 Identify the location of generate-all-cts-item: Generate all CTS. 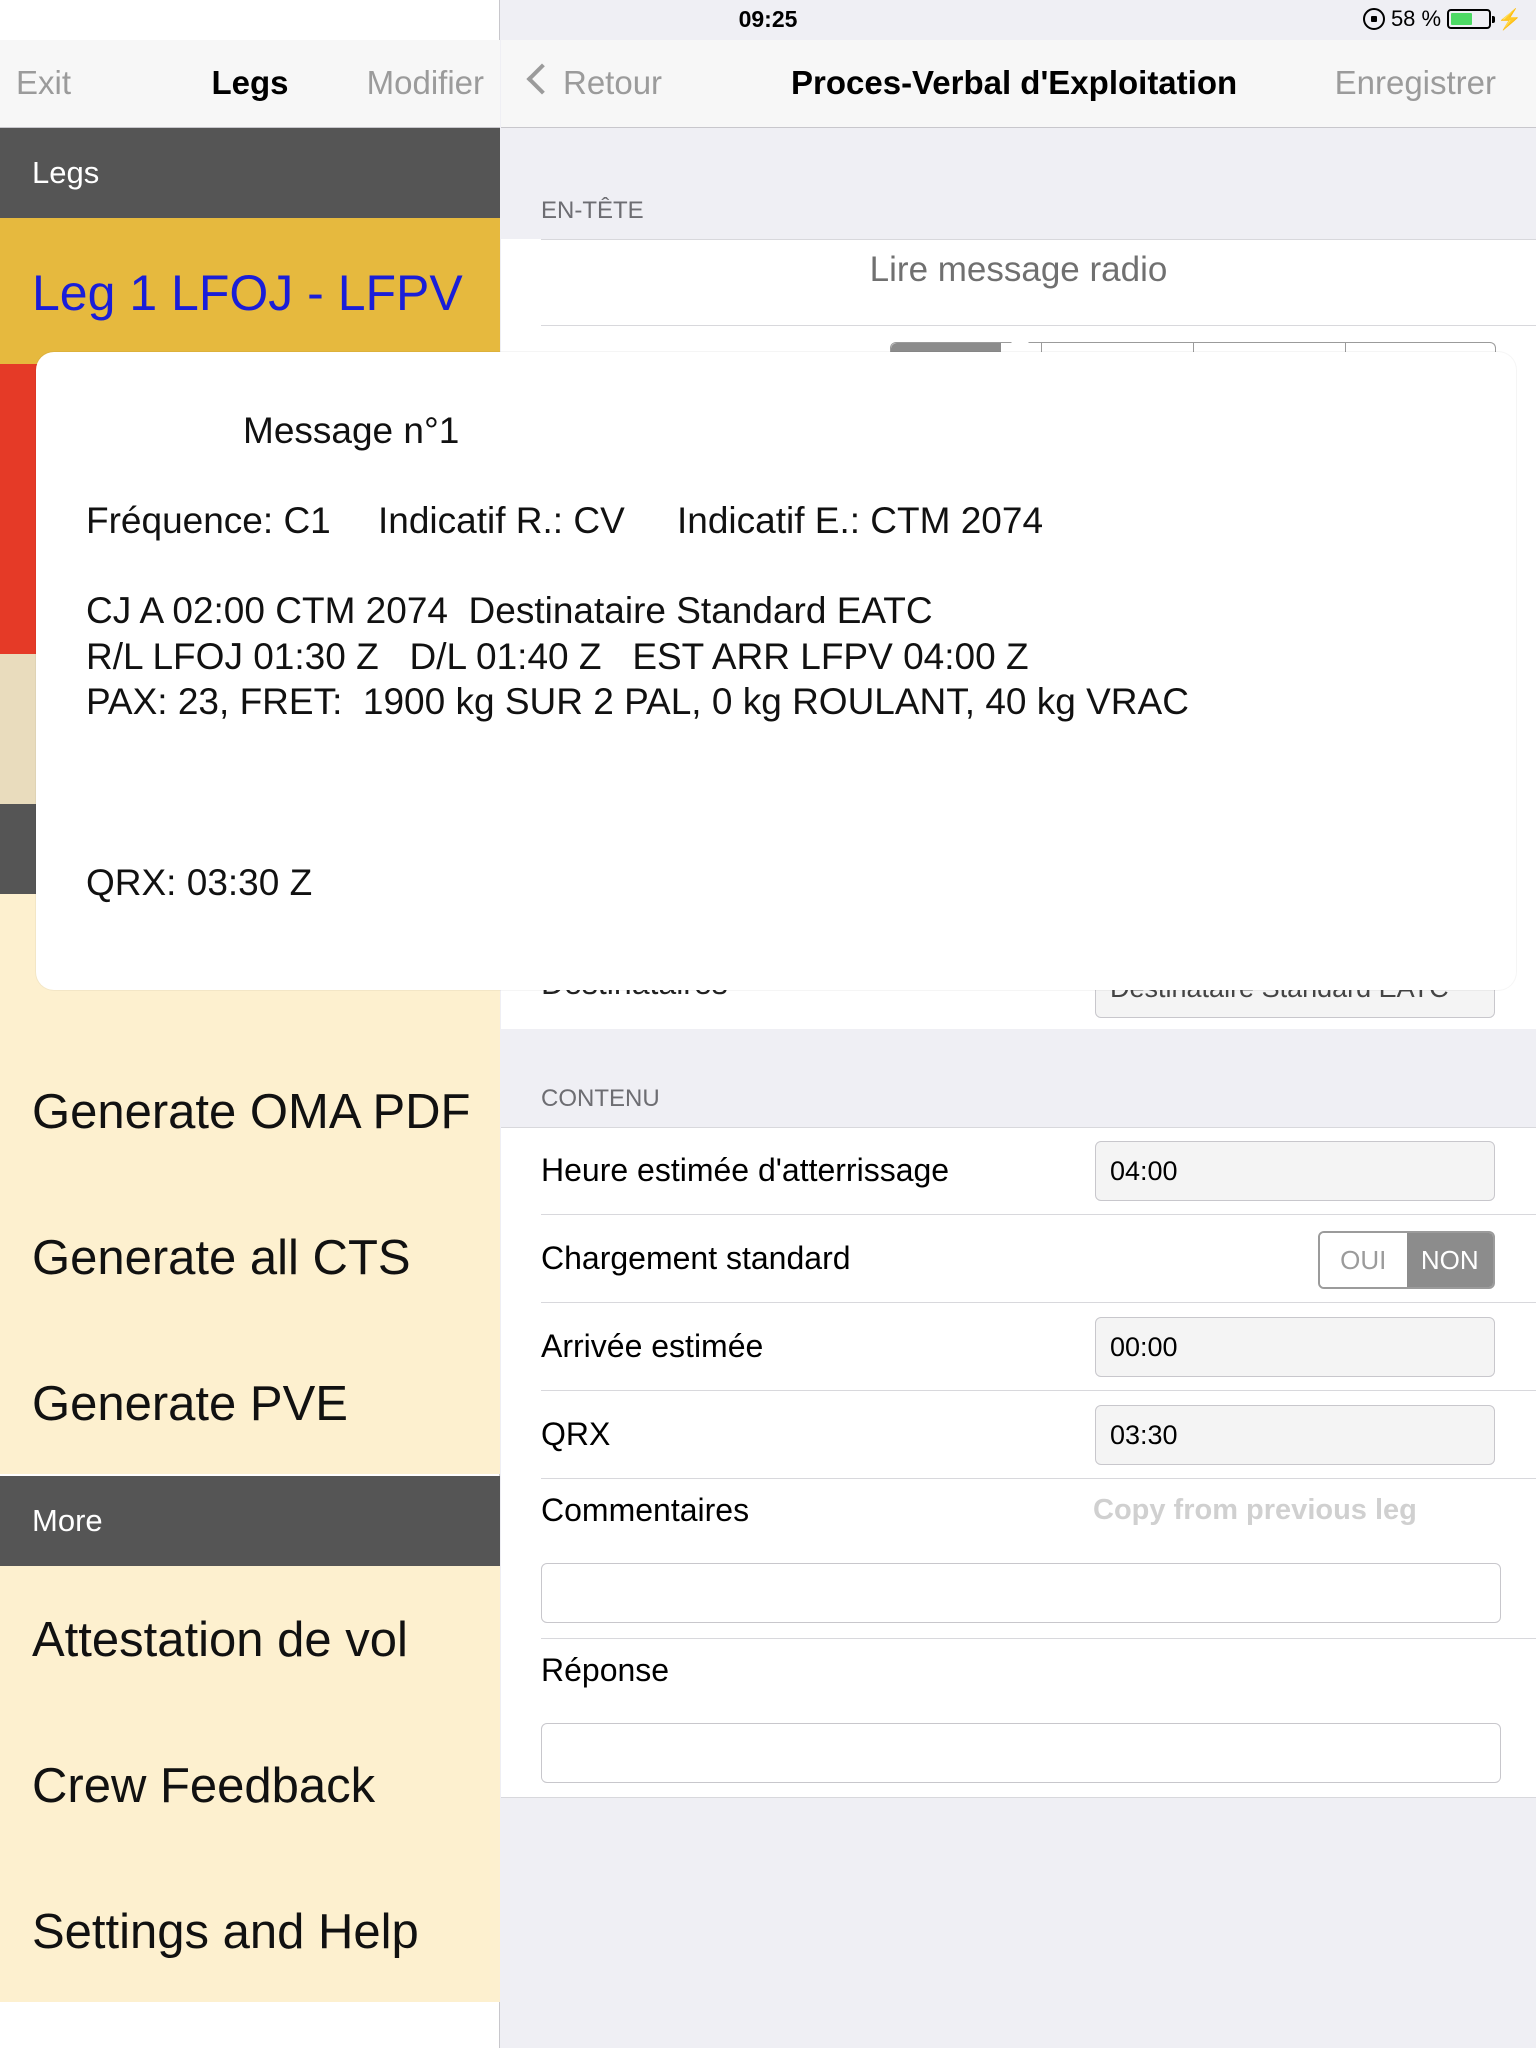
(221, 1258).